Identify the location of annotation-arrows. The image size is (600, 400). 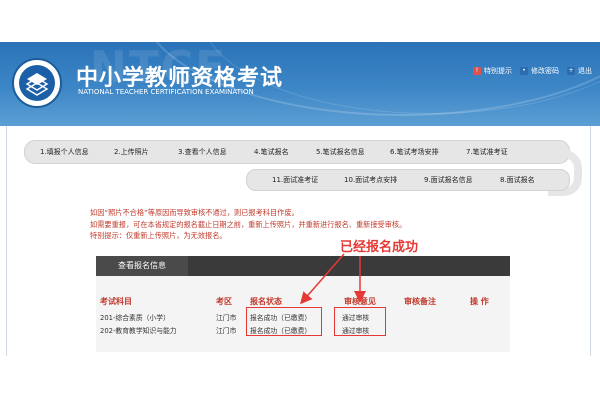
(333, 279).